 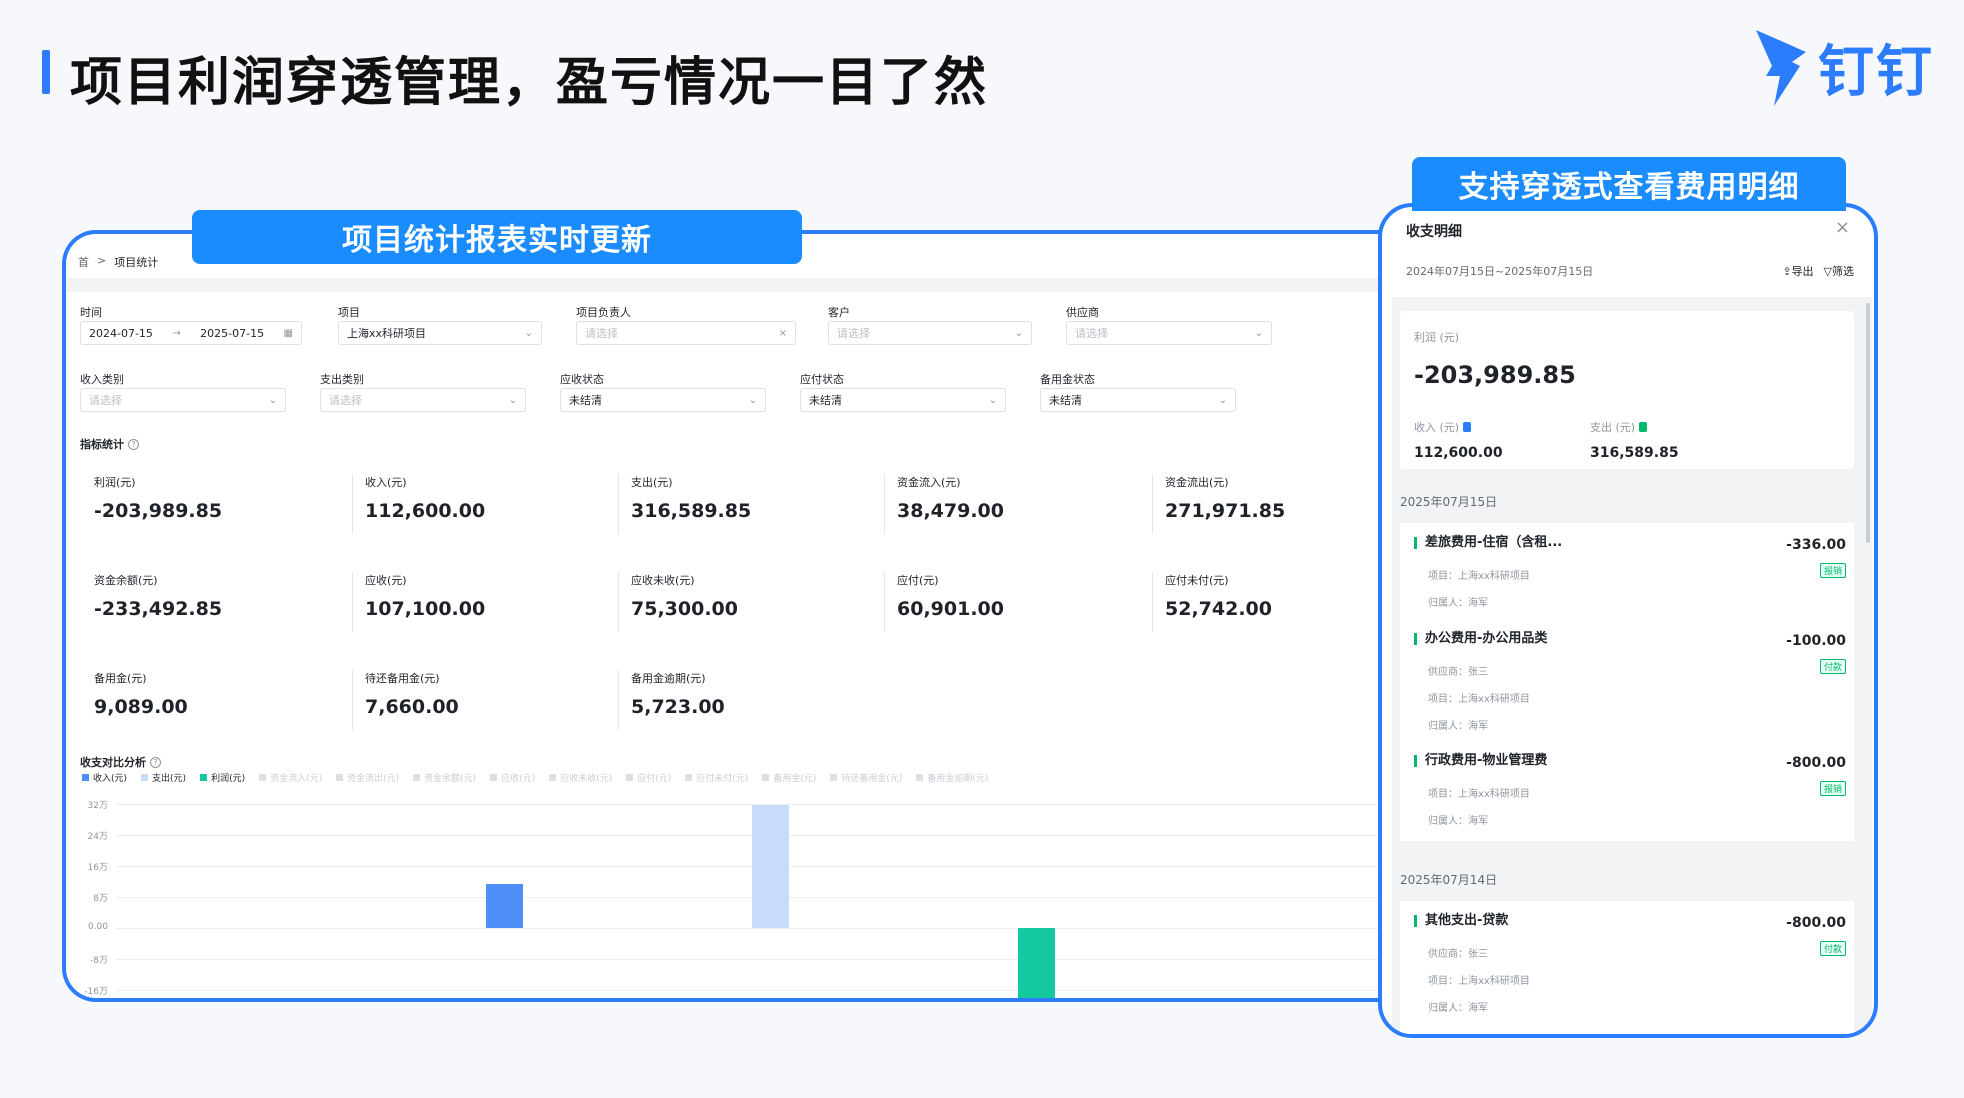 What do you see at coordinates (504, 906) in the screenshot?
I see `bar-income` at bounding box center [504, 906].